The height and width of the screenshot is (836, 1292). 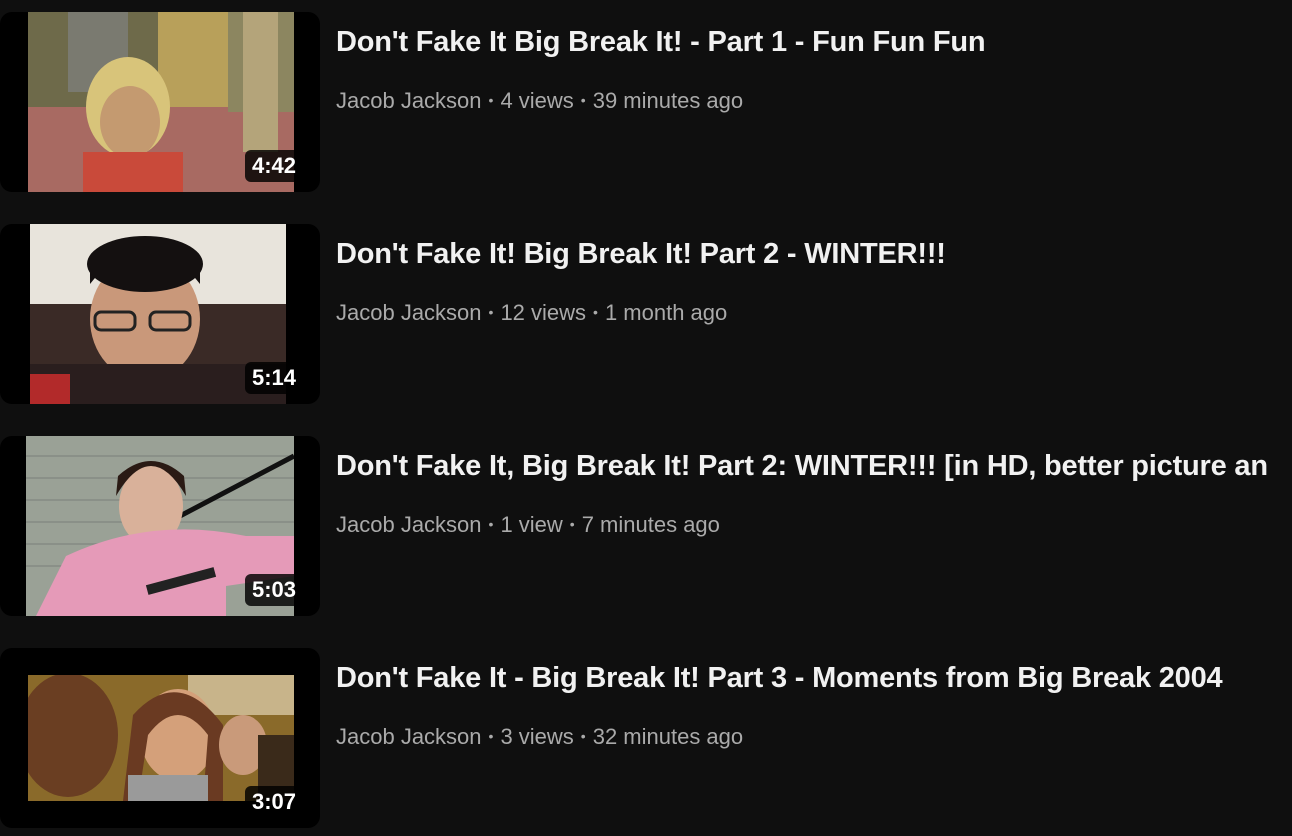 I want to click on video-duration: 3:07, so click(x=273, y=802).